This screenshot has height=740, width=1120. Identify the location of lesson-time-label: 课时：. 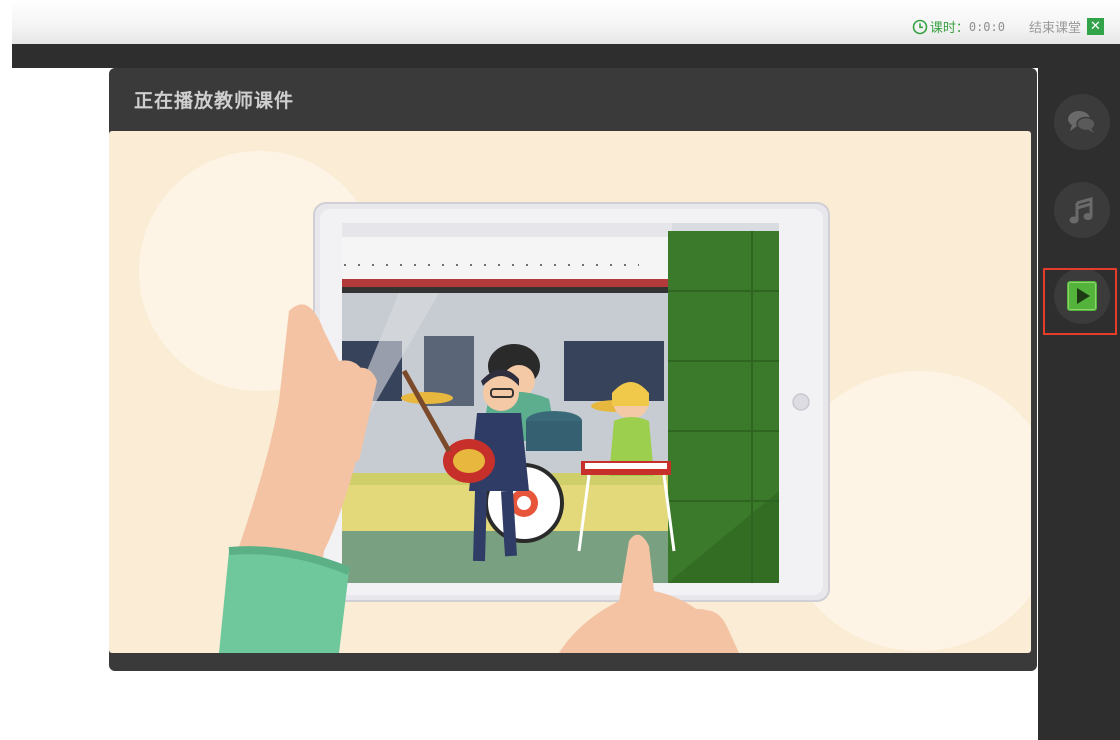
(949, 28).